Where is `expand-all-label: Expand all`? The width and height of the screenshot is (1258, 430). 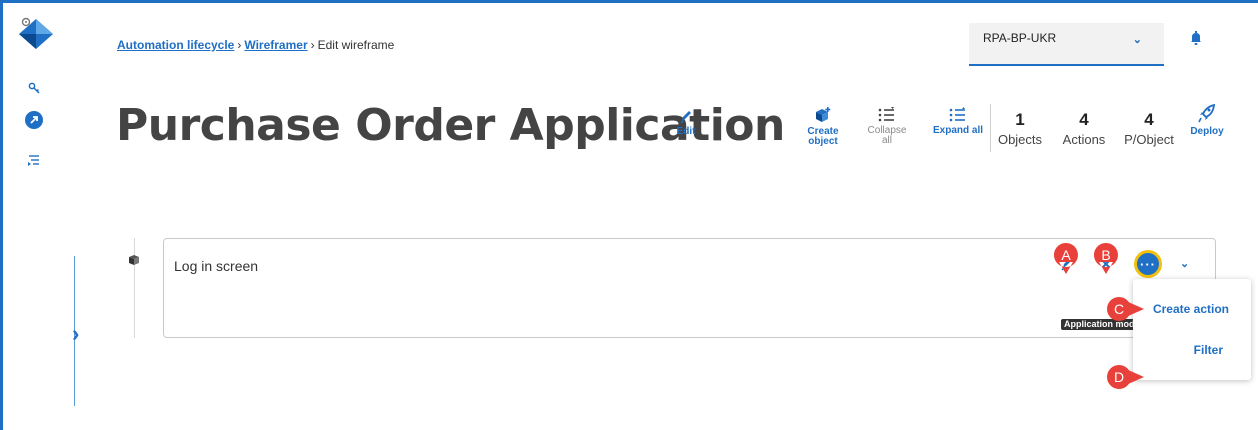 expand-all-label: Expand all is located at coordinates (957, 130).